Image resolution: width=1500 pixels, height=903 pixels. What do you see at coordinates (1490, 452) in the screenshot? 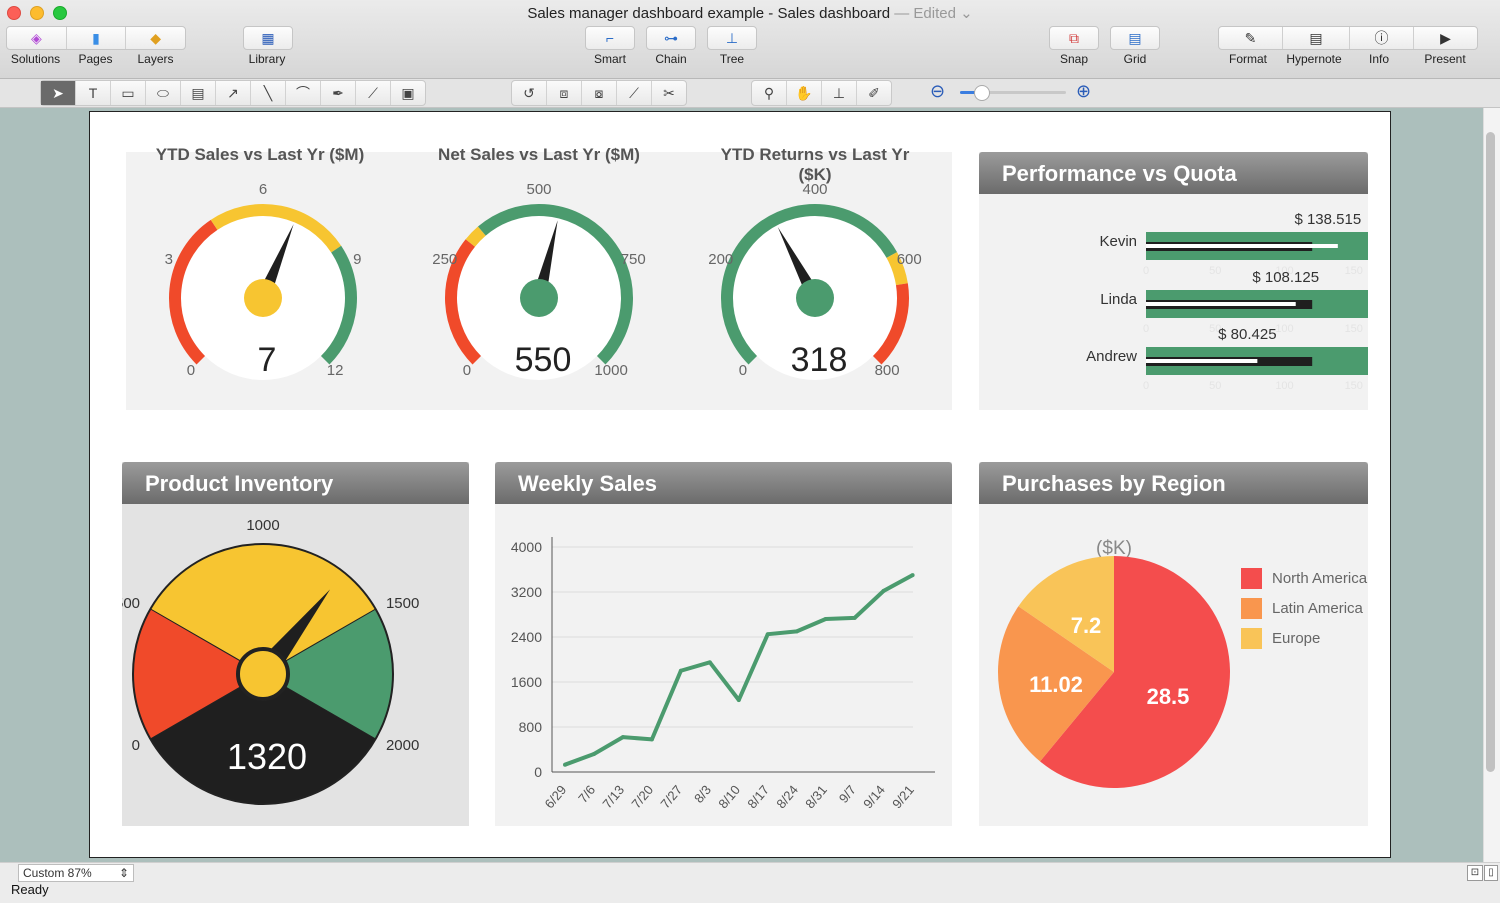
I see `vertical-scroll-thumb` at bounding box center [1490, 452].